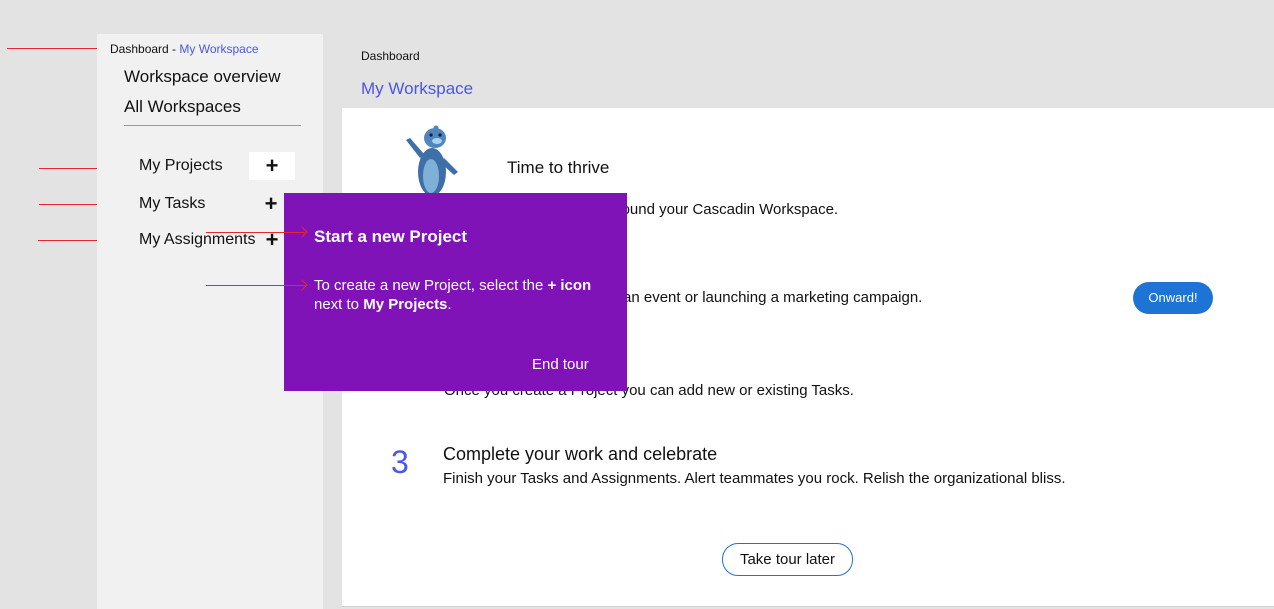 The image size is (1274, 609). Describe the element at coordinates (255, 285) in the screenshot. I see `annotation-arrow-tooltip-body` at that location.